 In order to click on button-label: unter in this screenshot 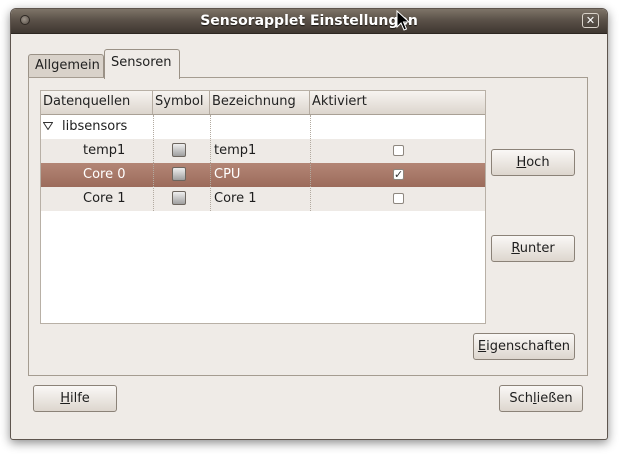, I will do `click(537, 248)`.